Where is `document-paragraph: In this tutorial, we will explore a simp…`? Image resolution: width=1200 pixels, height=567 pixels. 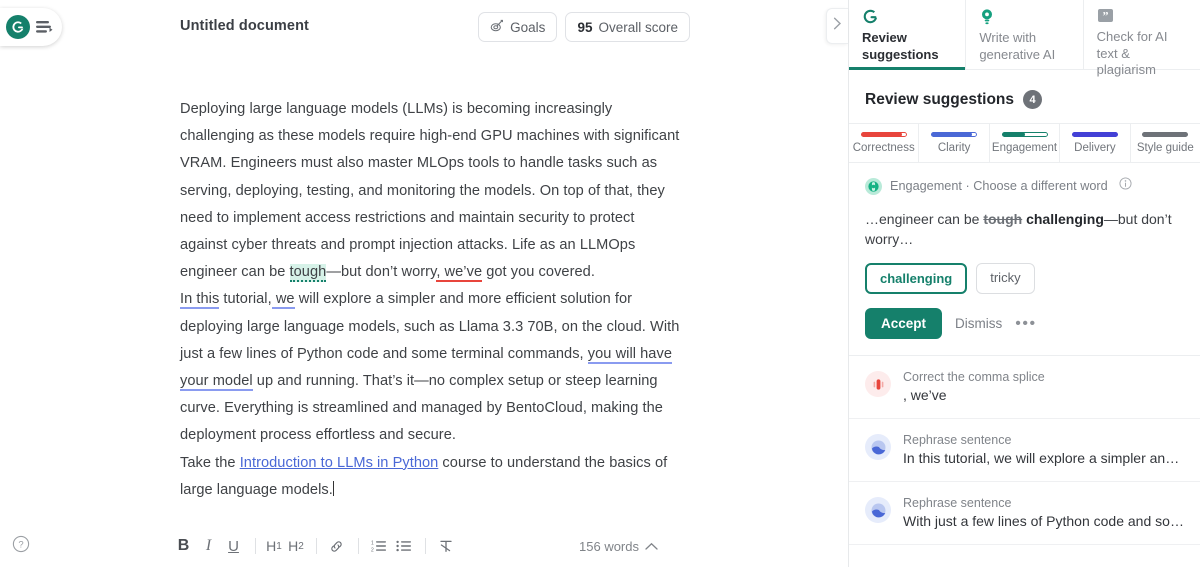 document-paragraph: In this tutorial, we will explore a simp… is located at coordinates (432, 367).